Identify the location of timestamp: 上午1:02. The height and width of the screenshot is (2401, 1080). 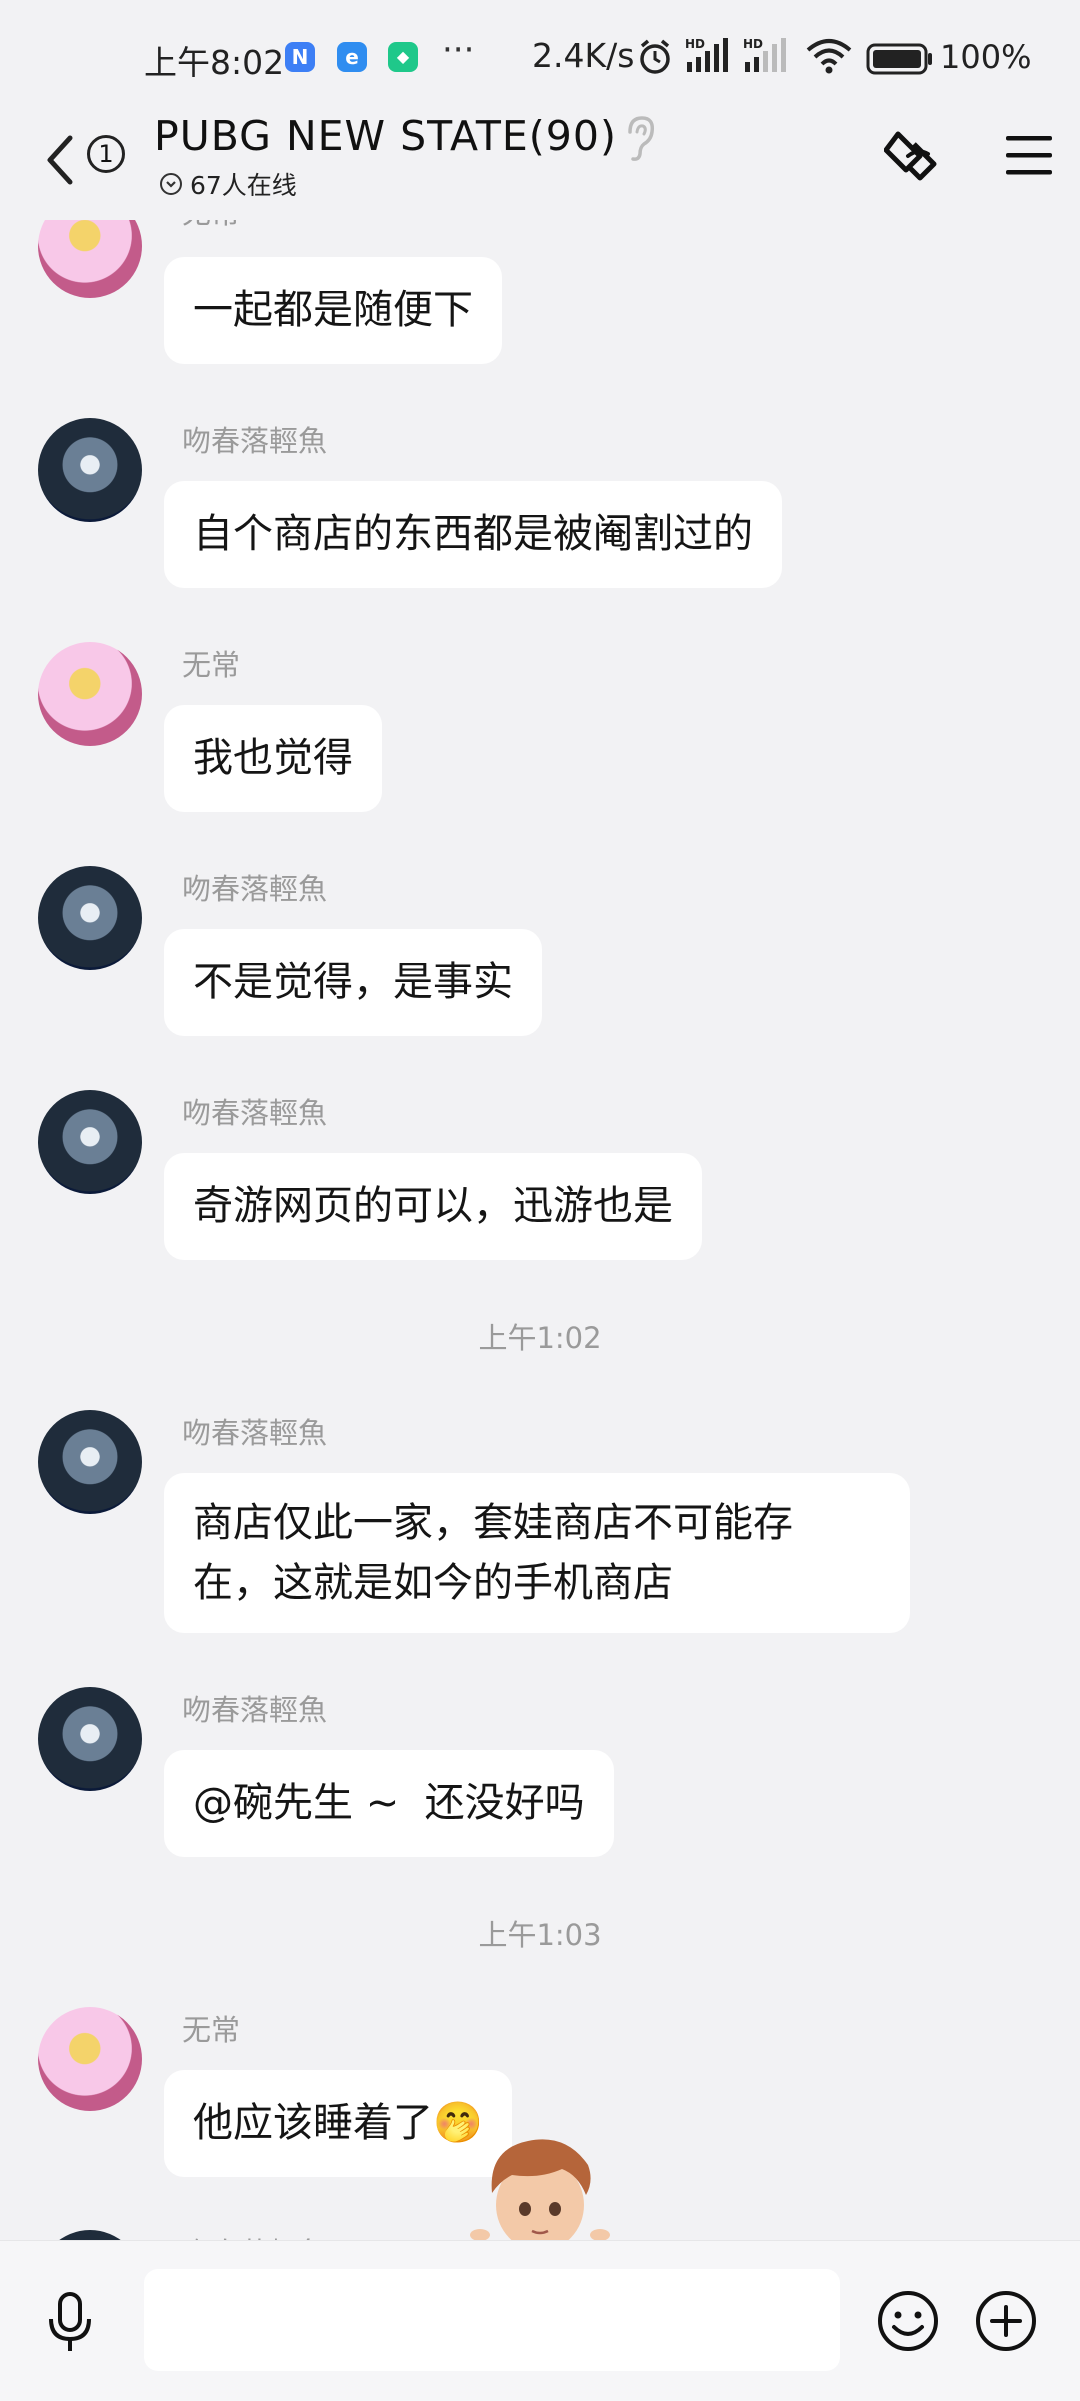
(540, 1338).